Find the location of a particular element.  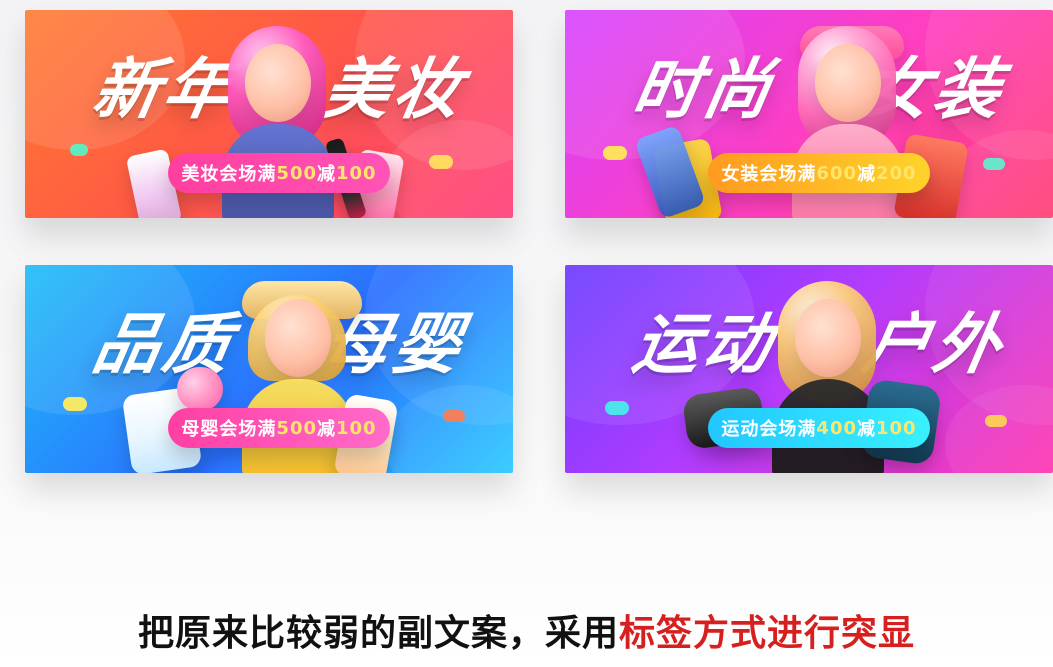

promo-prefix: 母婴会场满 is located at coordinates (229, 429).